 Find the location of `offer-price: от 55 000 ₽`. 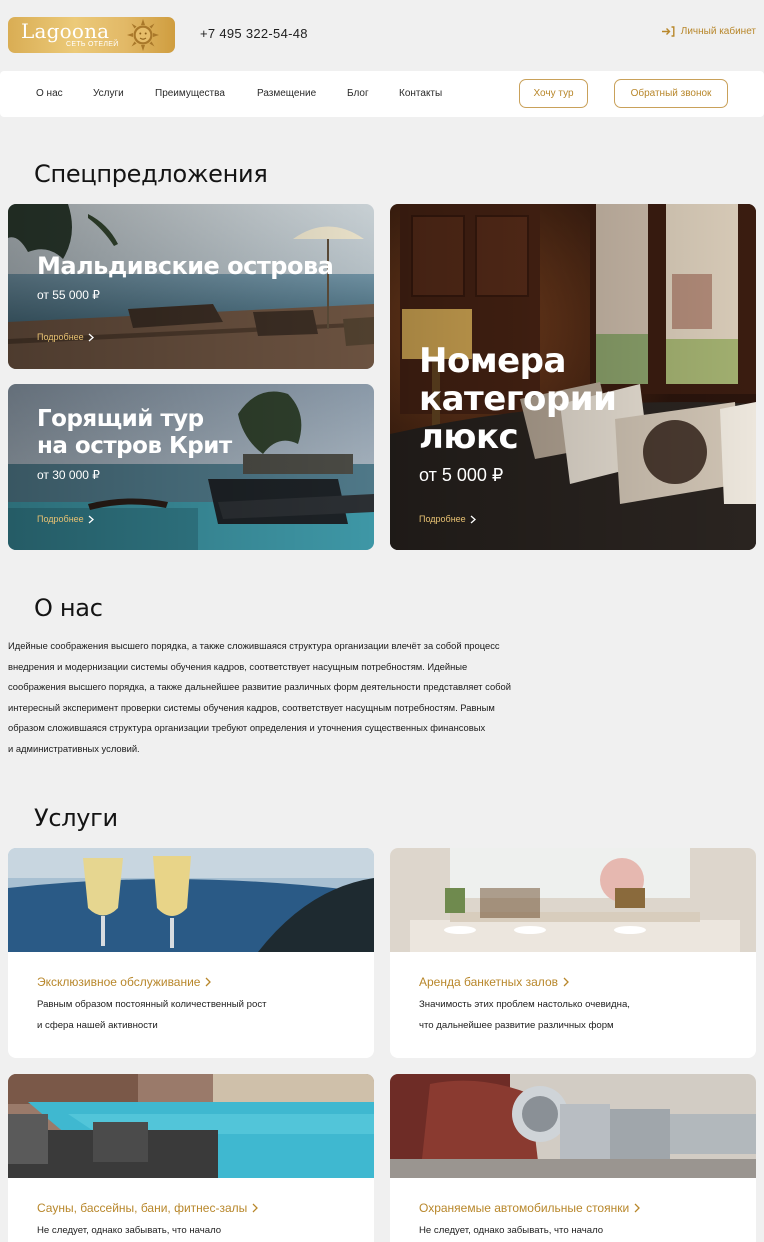

offer-price: от 55 000 ₽ is located at coordinates (68, 295).